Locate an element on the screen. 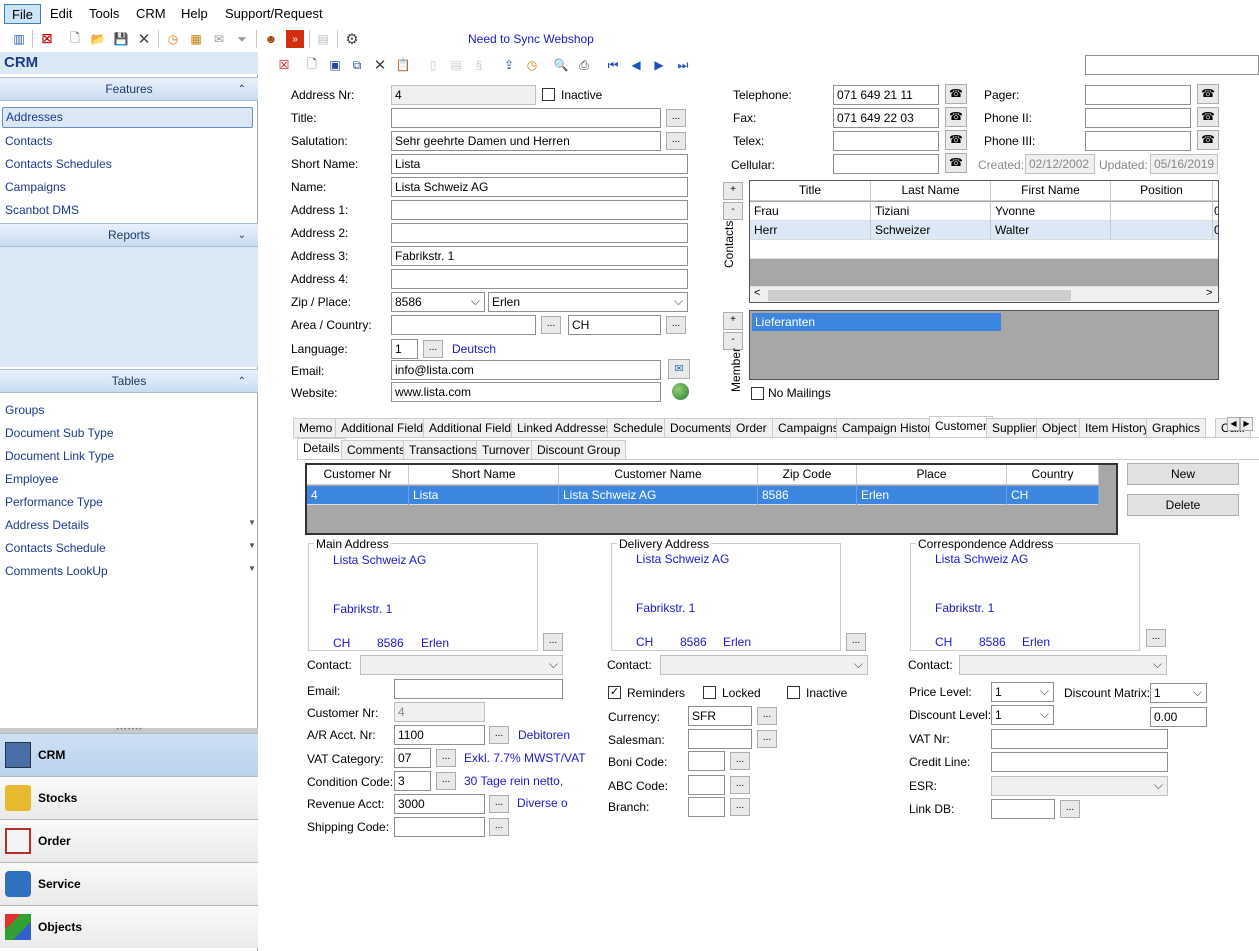  link-db-field is located at coordinates (1023, 809).